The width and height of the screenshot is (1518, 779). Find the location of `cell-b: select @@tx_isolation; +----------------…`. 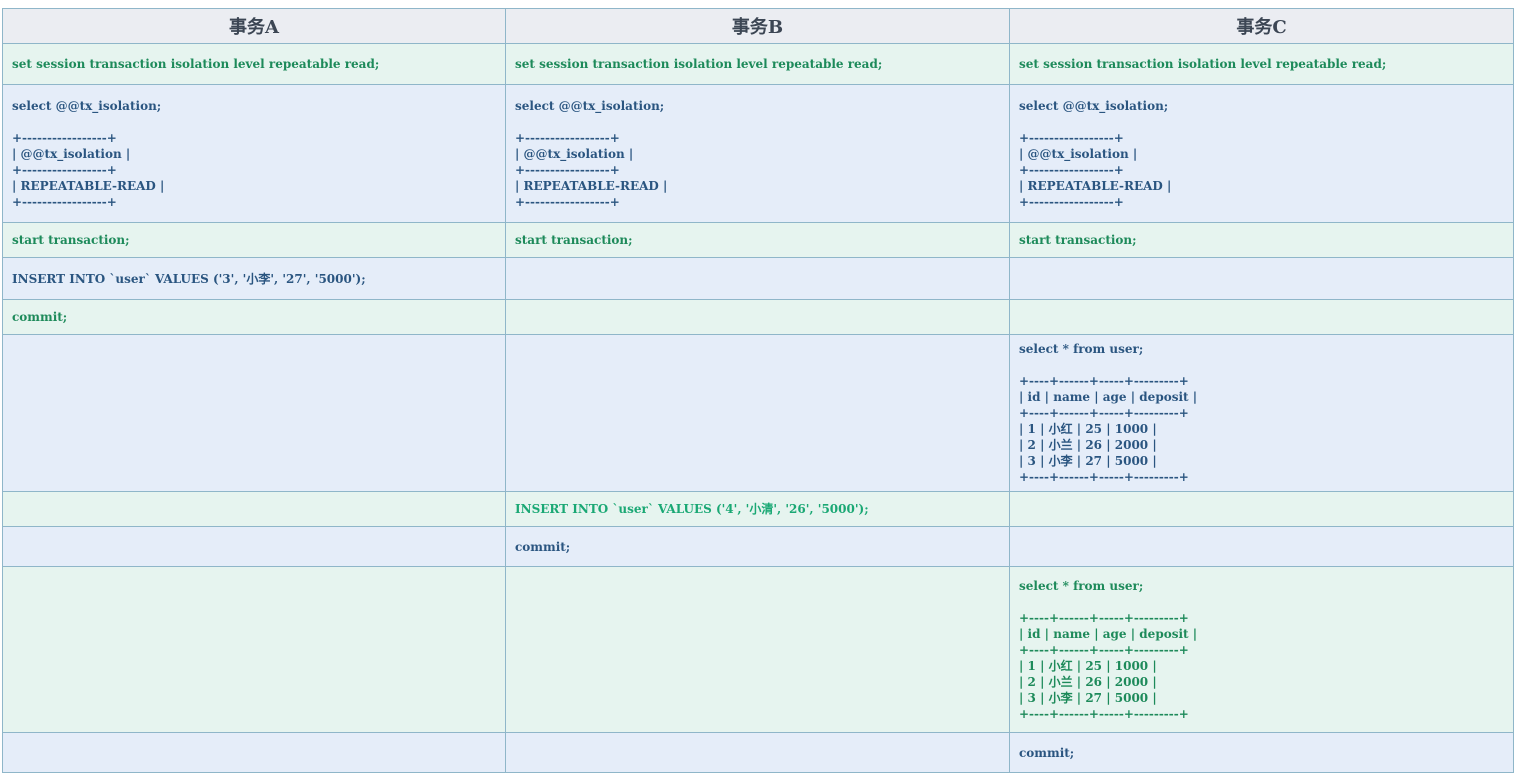

cell-b: select @@tx_isolation; +----------------… is located at coordinates (757, 153).